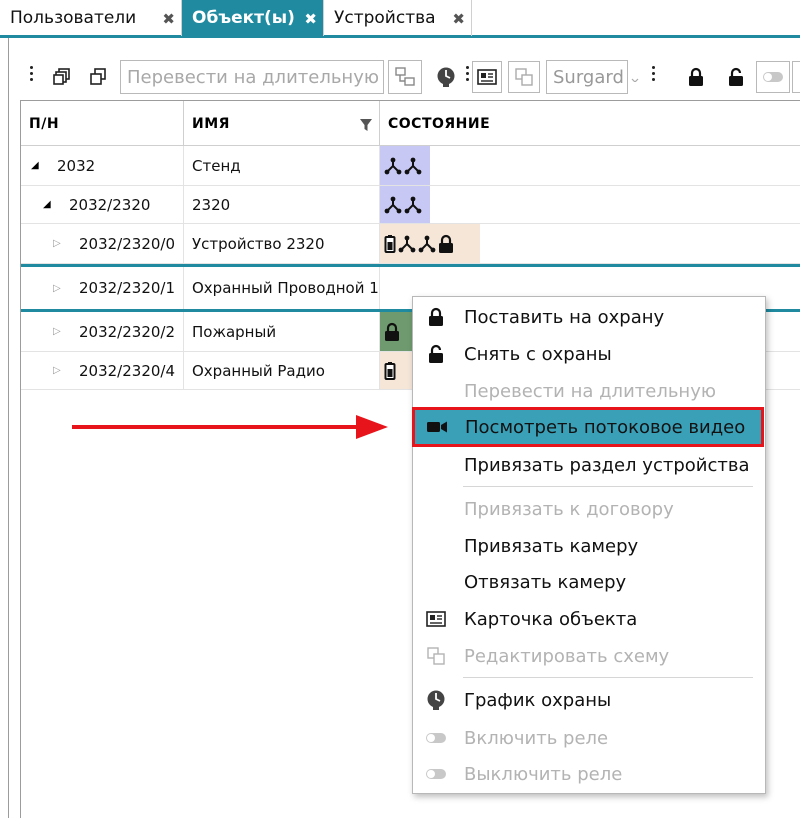  I want to click on column-header-pn: П/Н, so click(102, 124).